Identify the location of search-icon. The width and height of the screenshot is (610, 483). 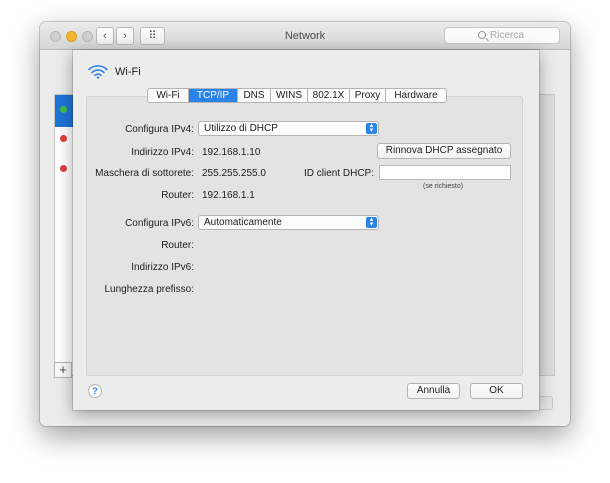
(482, 35).